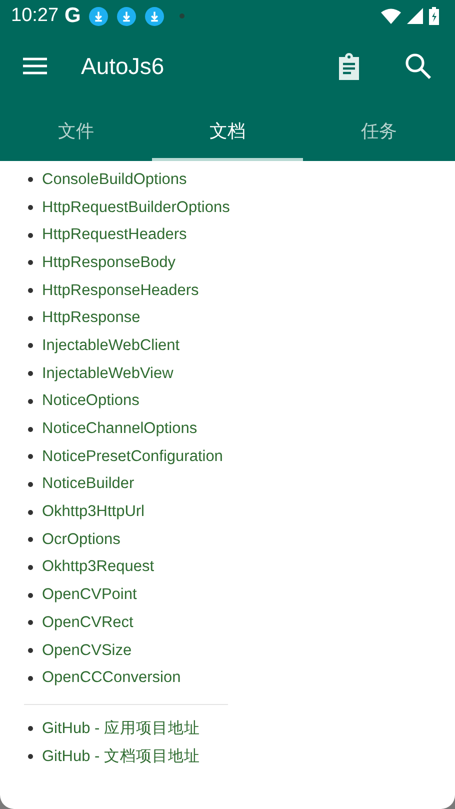 The width and height of the screenshot is (455, 809). I want to click on doc-link: HttpRequestBuilderOptions, so click(136, 207).